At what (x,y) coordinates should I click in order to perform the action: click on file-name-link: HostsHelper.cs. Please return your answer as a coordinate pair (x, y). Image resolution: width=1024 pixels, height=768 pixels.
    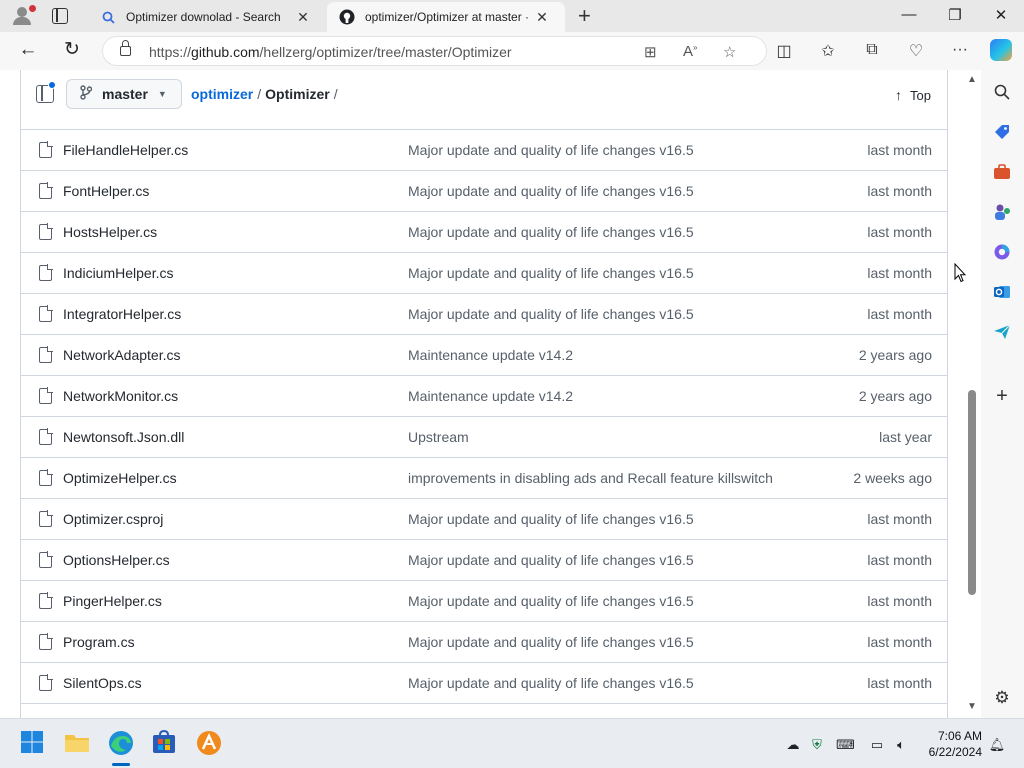
    Looking at the image, I should click on (110, 232).